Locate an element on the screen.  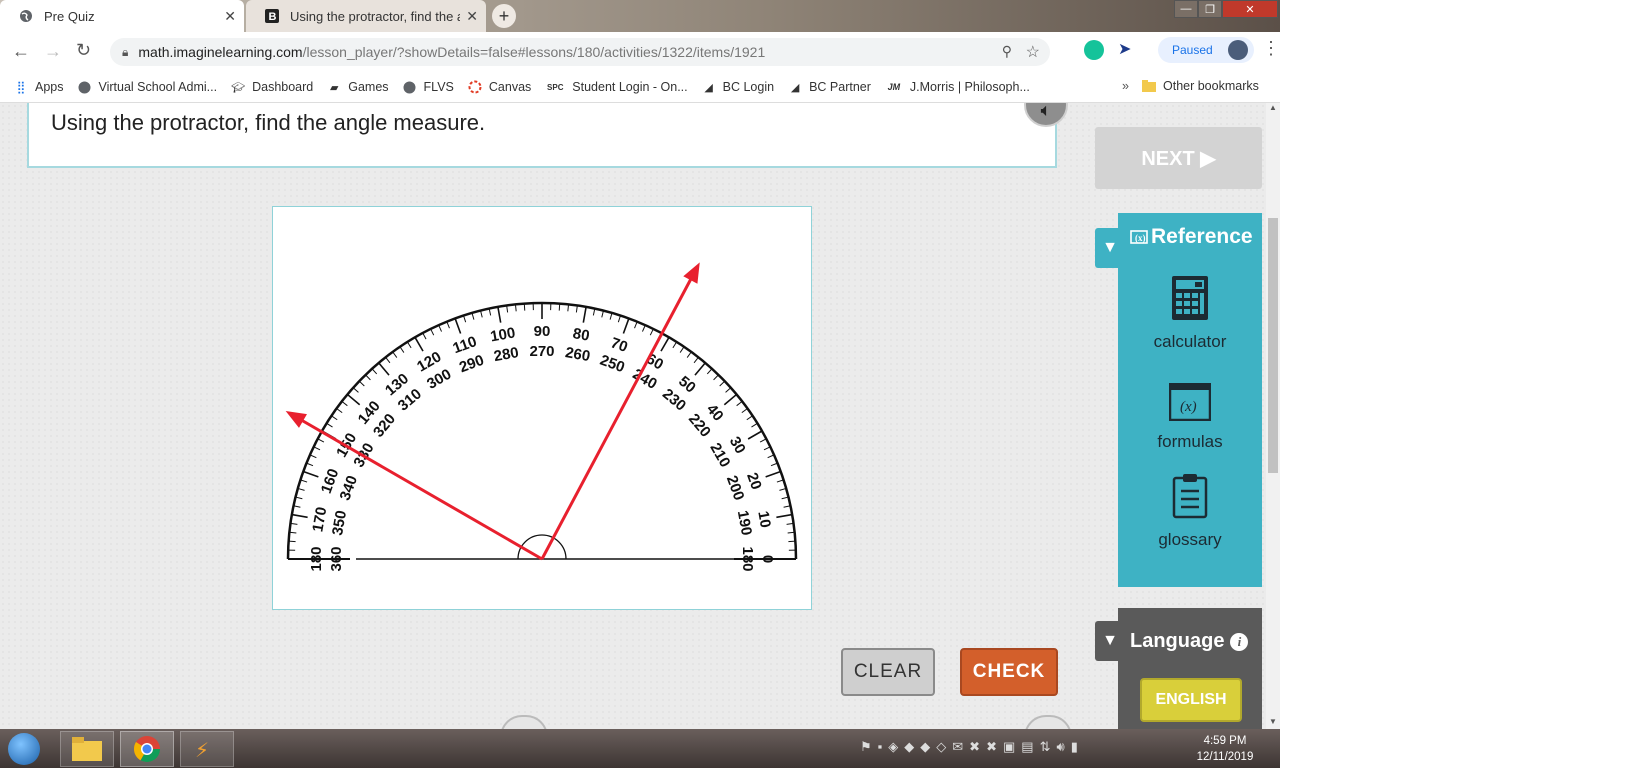
check-button: CHECK is located at coordinates (1009, 672).